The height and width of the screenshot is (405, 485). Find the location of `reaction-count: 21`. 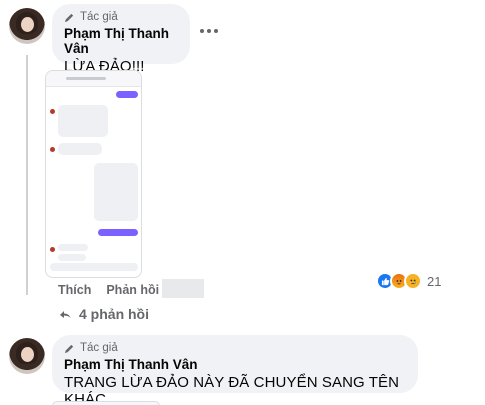

reaction-count: 21 is located at coordinates (434, 281).